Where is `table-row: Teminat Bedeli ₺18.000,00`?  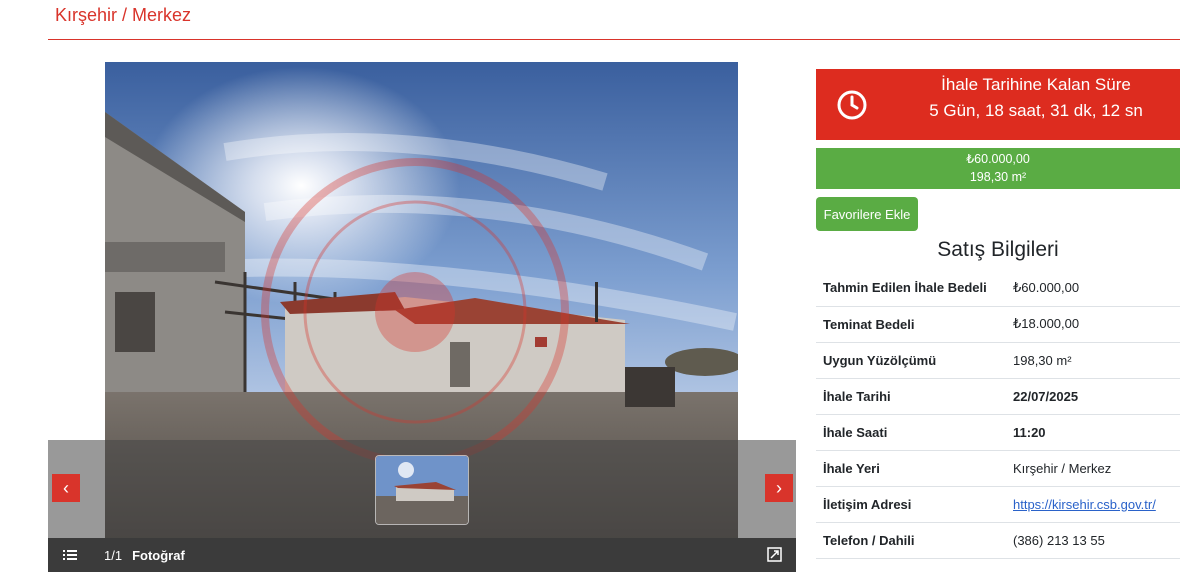
table-row: Teminat Bedeli ₺18.000,00 is located at coordinates (998, 324).